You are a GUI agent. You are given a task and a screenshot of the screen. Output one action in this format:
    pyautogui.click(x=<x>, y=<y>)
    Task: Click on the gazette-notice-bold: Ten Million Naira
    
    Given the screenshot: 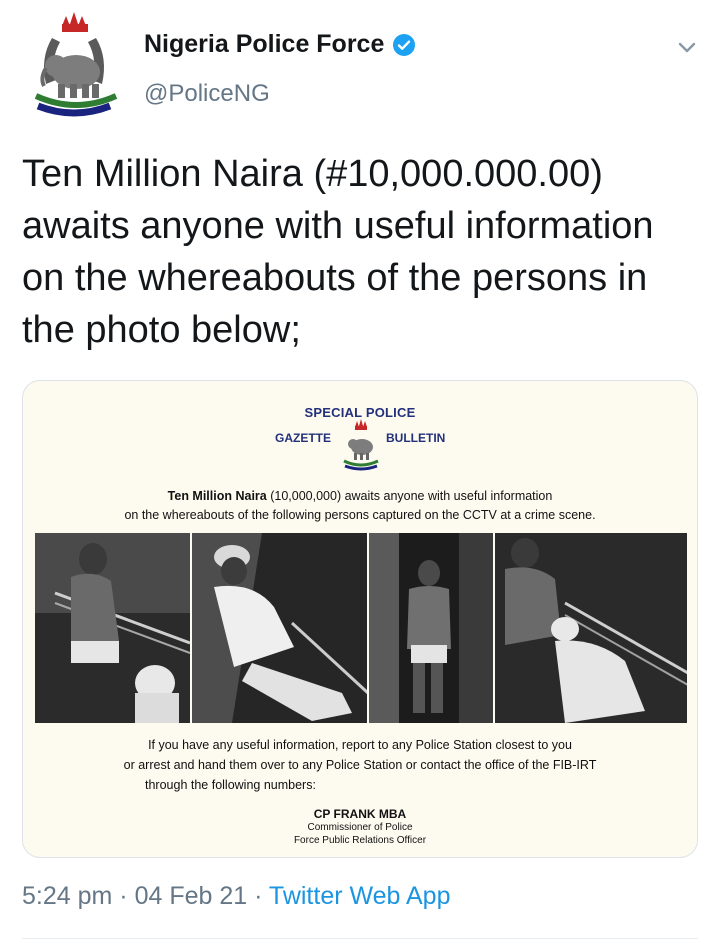 What is the action you would take?
    pyautogui.click(x=217, y=496)
    